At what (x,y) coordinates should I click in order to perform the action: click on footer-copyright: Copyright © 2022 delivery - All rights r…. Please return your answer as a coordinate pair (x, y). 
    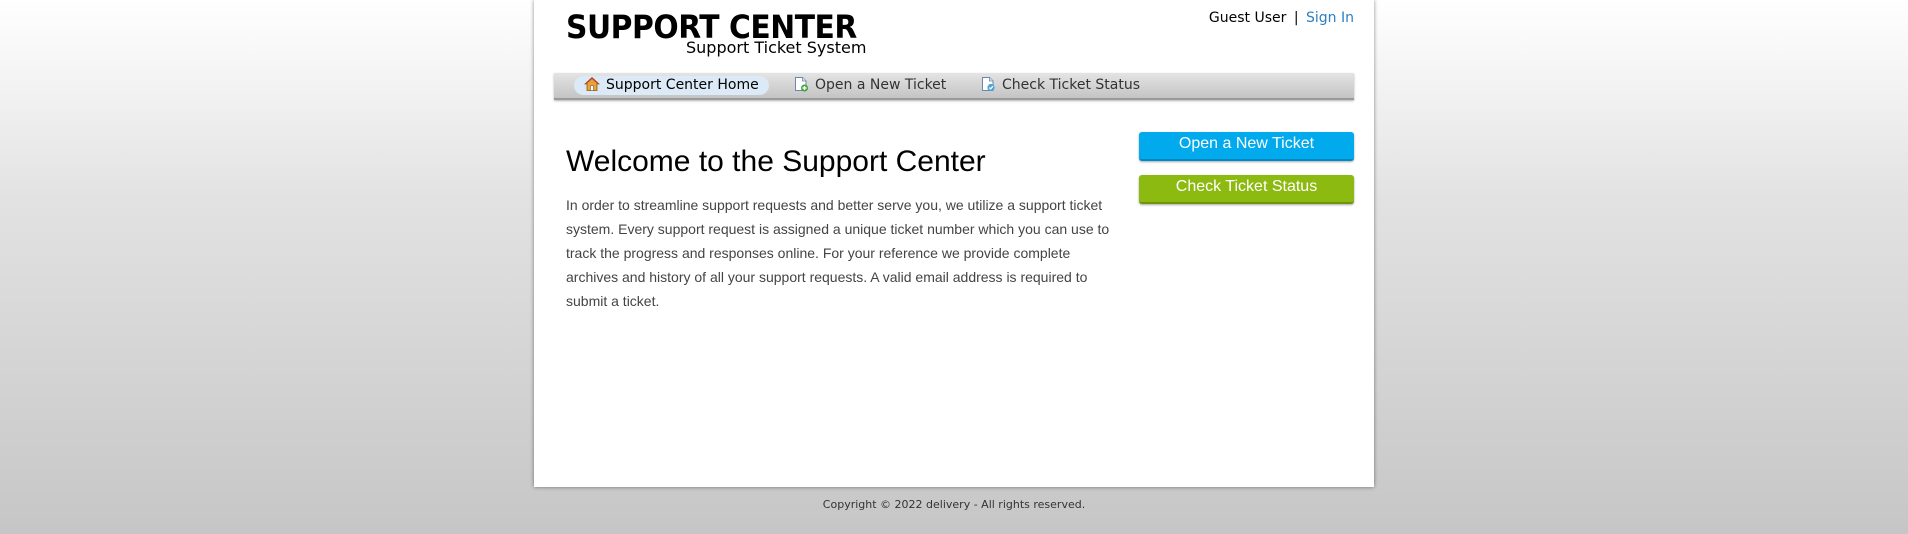
    Looking at the image, I should click on (954, 504).